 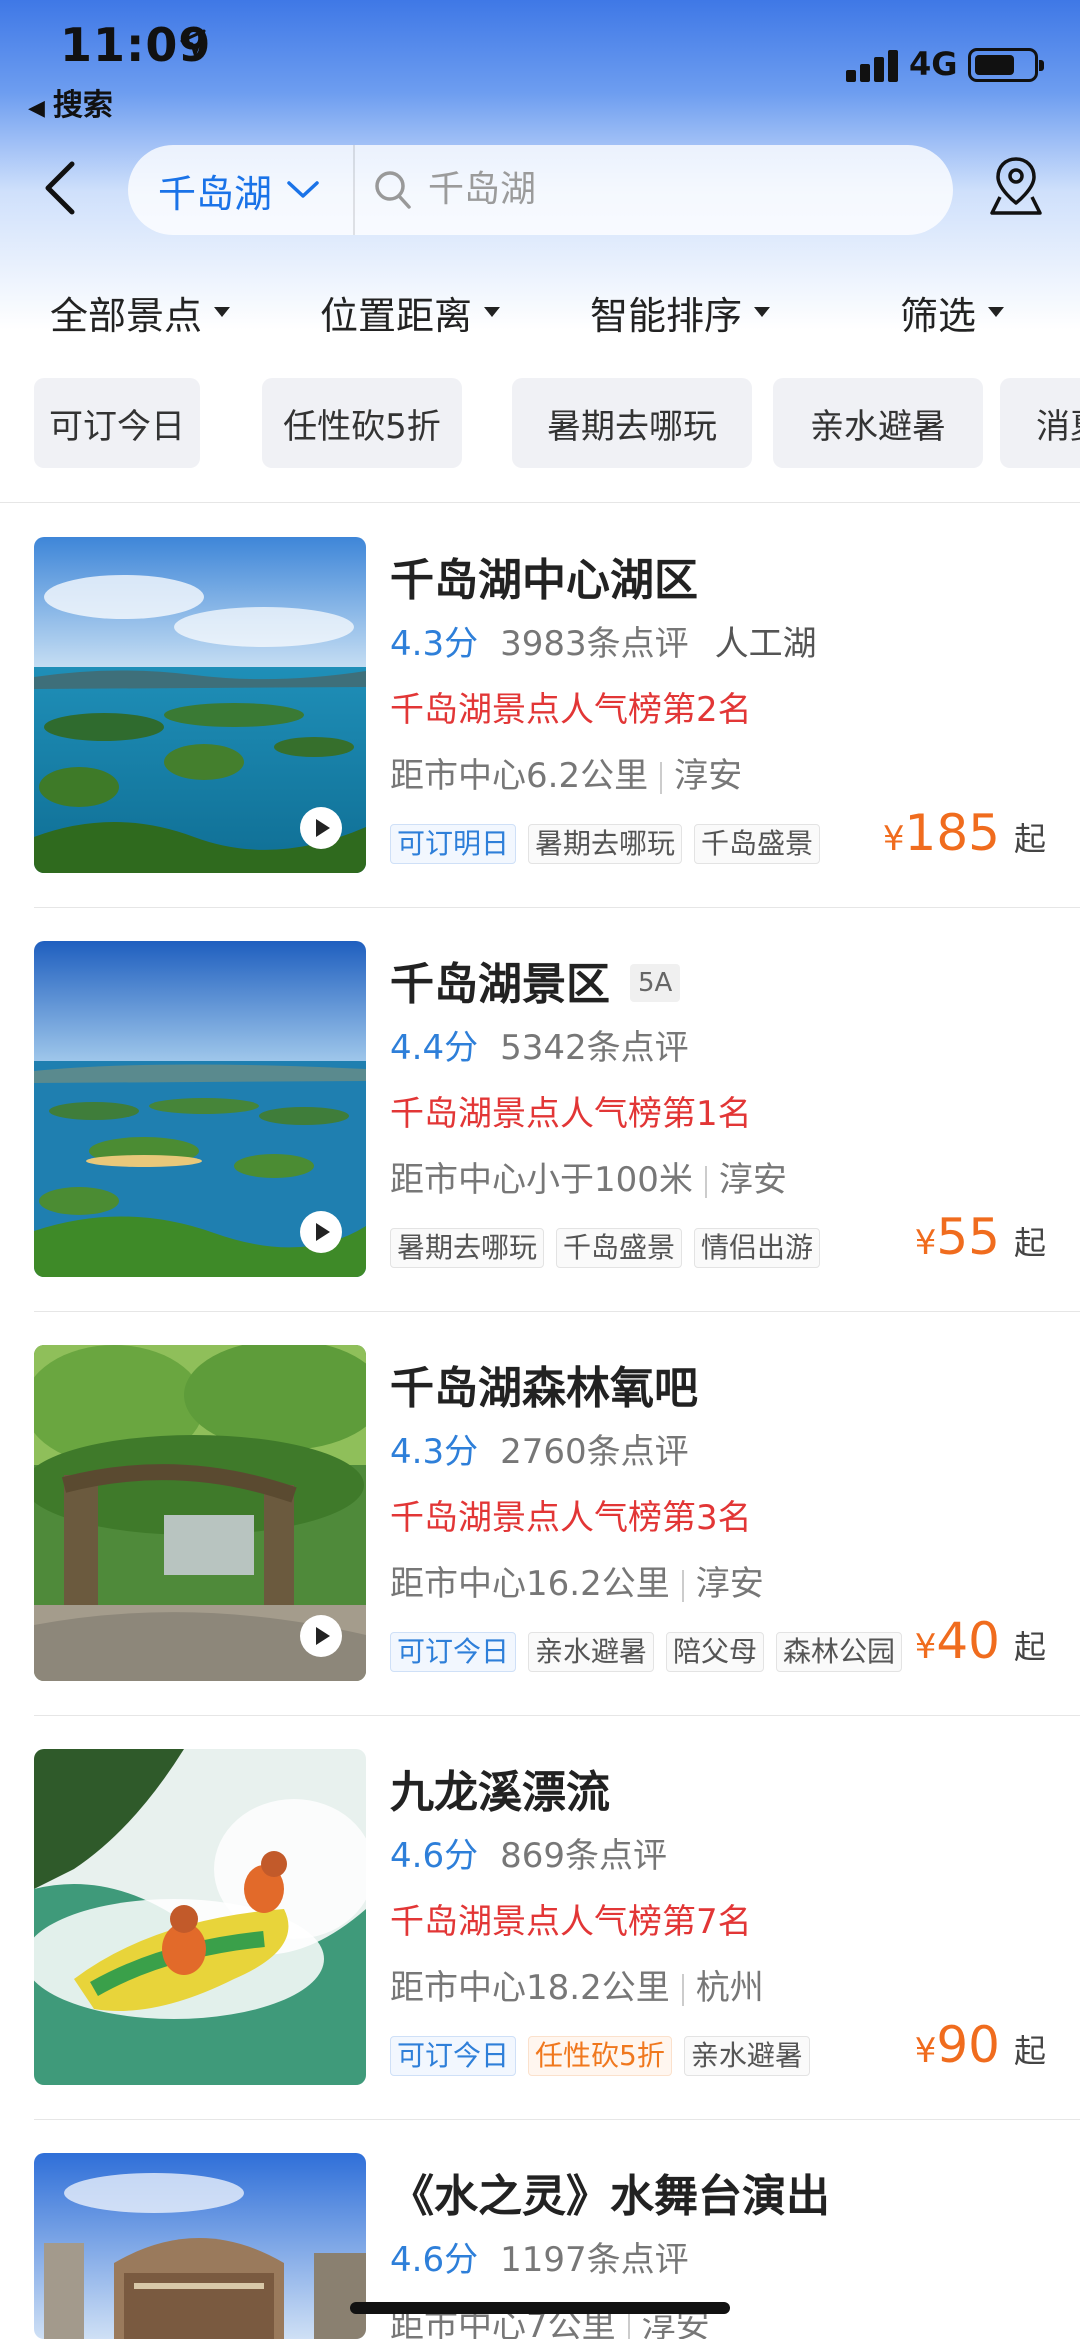 I want to click on search-divider, so click(x=354, y=190).